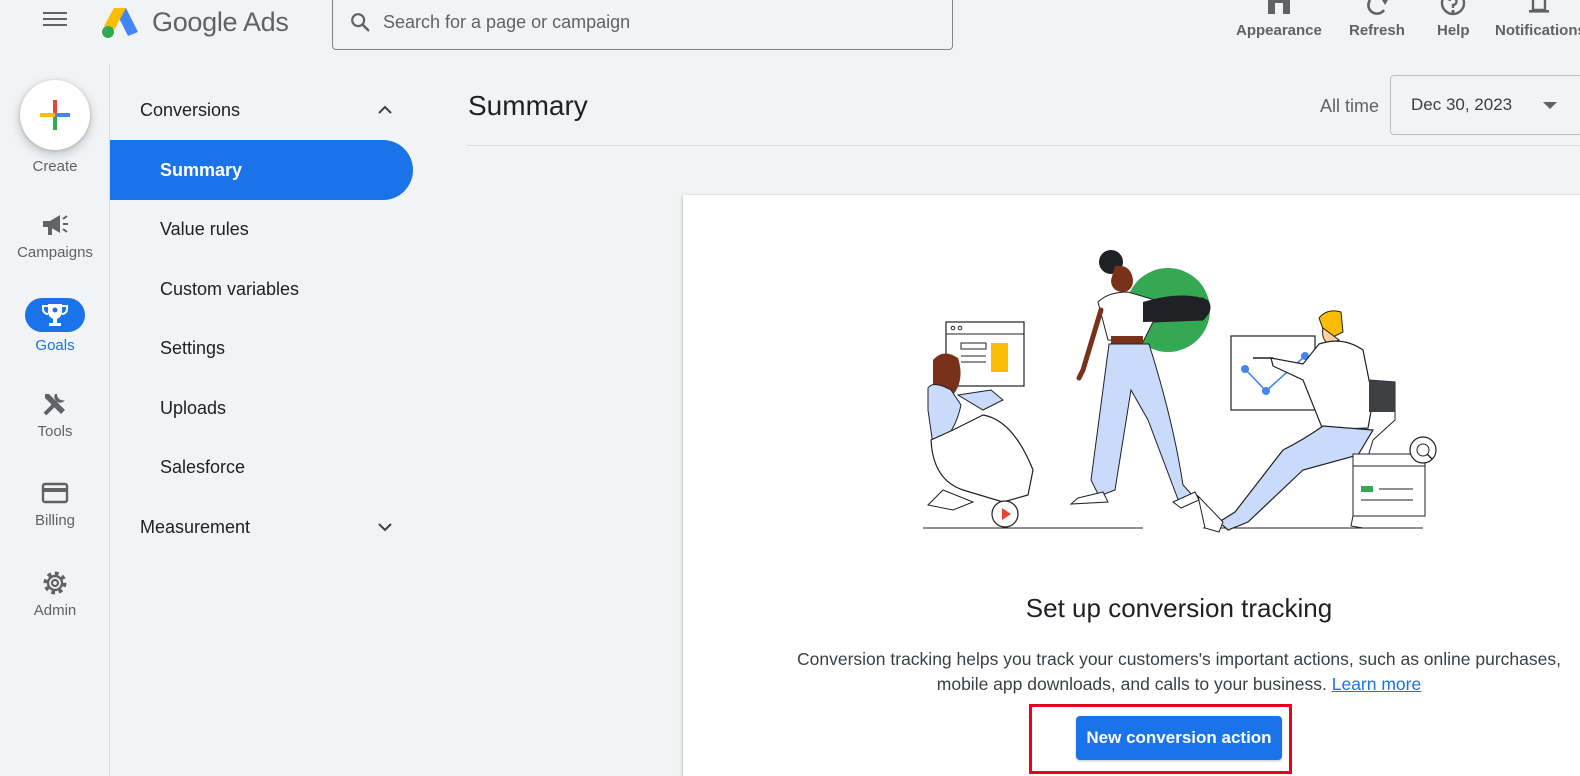 This screenshot has width=1580, height=776. What do you see at coordinates (1180, 391) in the screenshot?
I see `conversion-tracking-illustration` at bounding box center [1180, 391].